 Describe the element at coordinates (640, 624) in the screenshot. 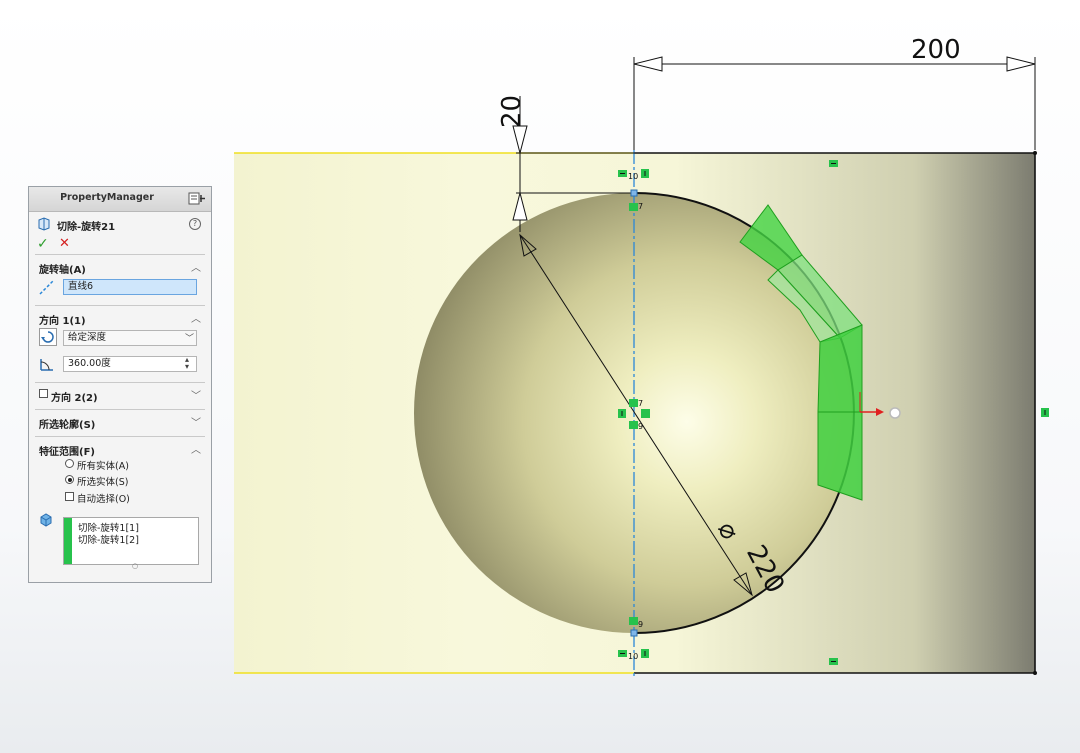

I see `relation-number-bottom-a: 9` at that location.